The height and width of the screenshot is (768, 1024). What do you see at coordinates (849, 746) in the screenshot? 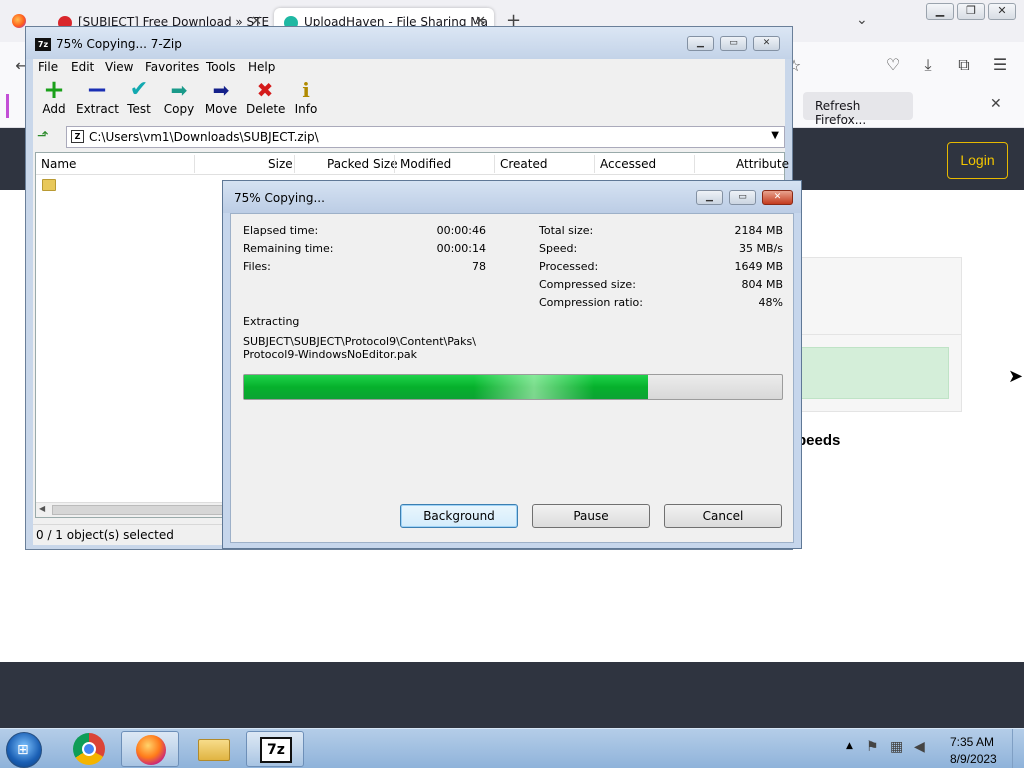
I see `show-hidden-icons: ▲` at bounding box center [849, 746].